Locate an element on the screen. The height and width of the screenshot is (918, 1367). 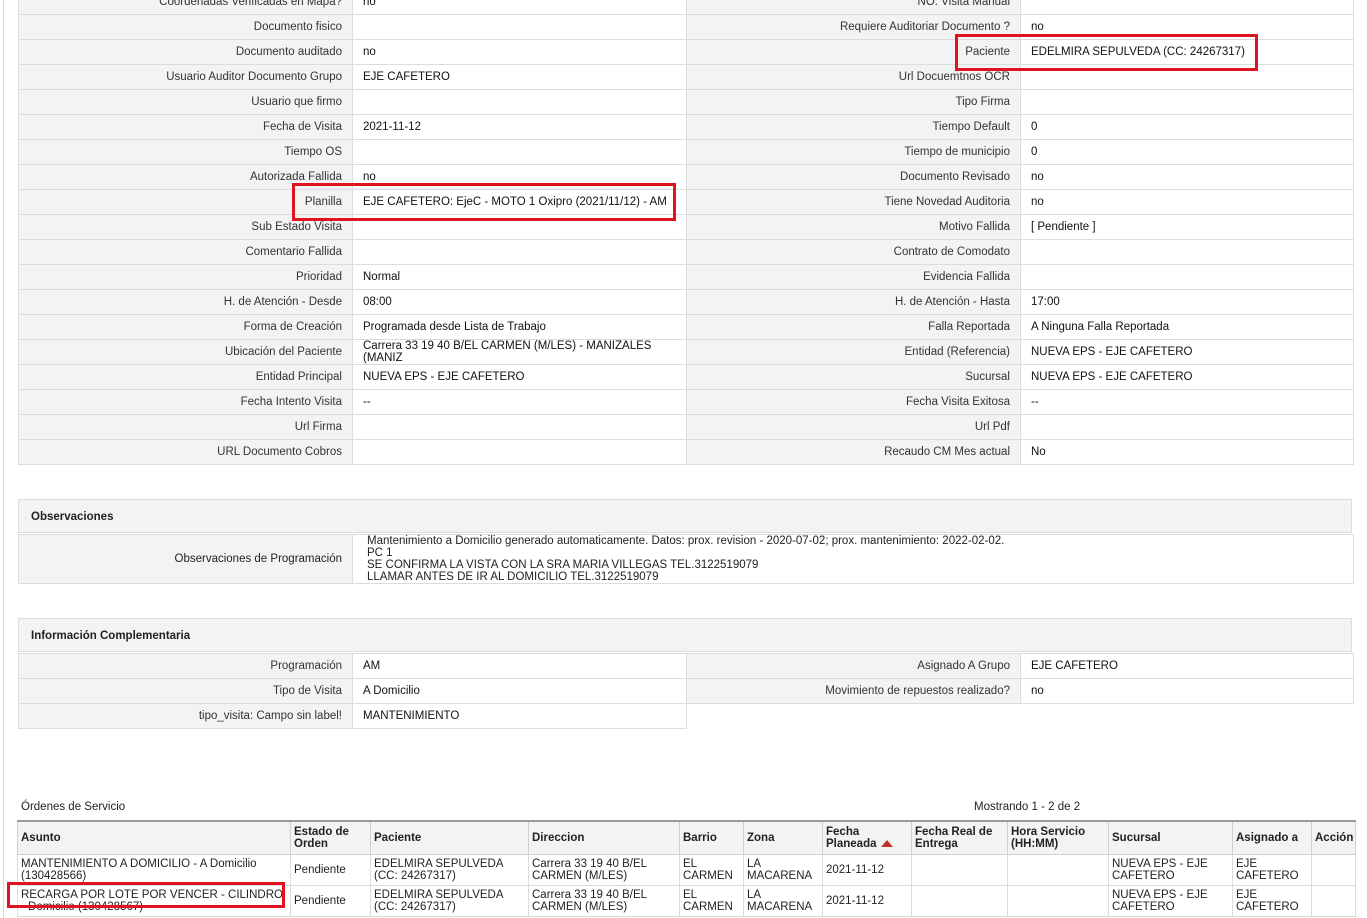
field-label: Fecha Intento Visita is located at coordinates (185, 402).